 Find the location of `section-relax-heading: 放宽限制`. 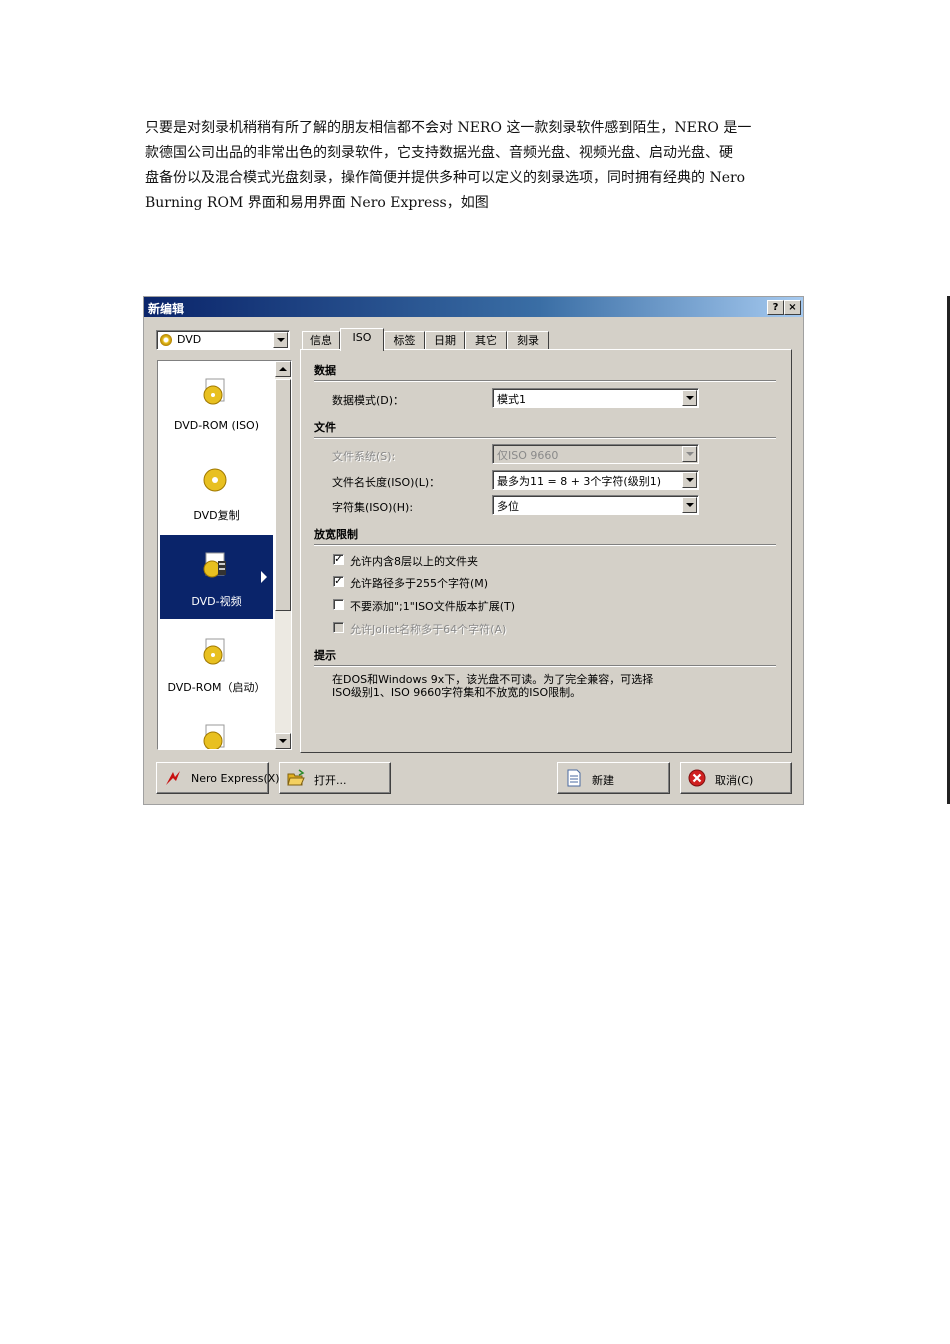

section-relax-heading: 放宽限制 is located at coordinates (336, 534).